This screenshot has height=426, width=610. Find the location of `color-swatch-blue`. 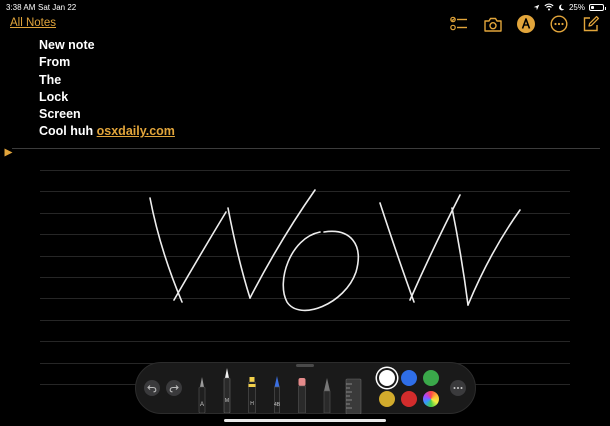

color-swatch-blue is located at coordinates (409, 378).